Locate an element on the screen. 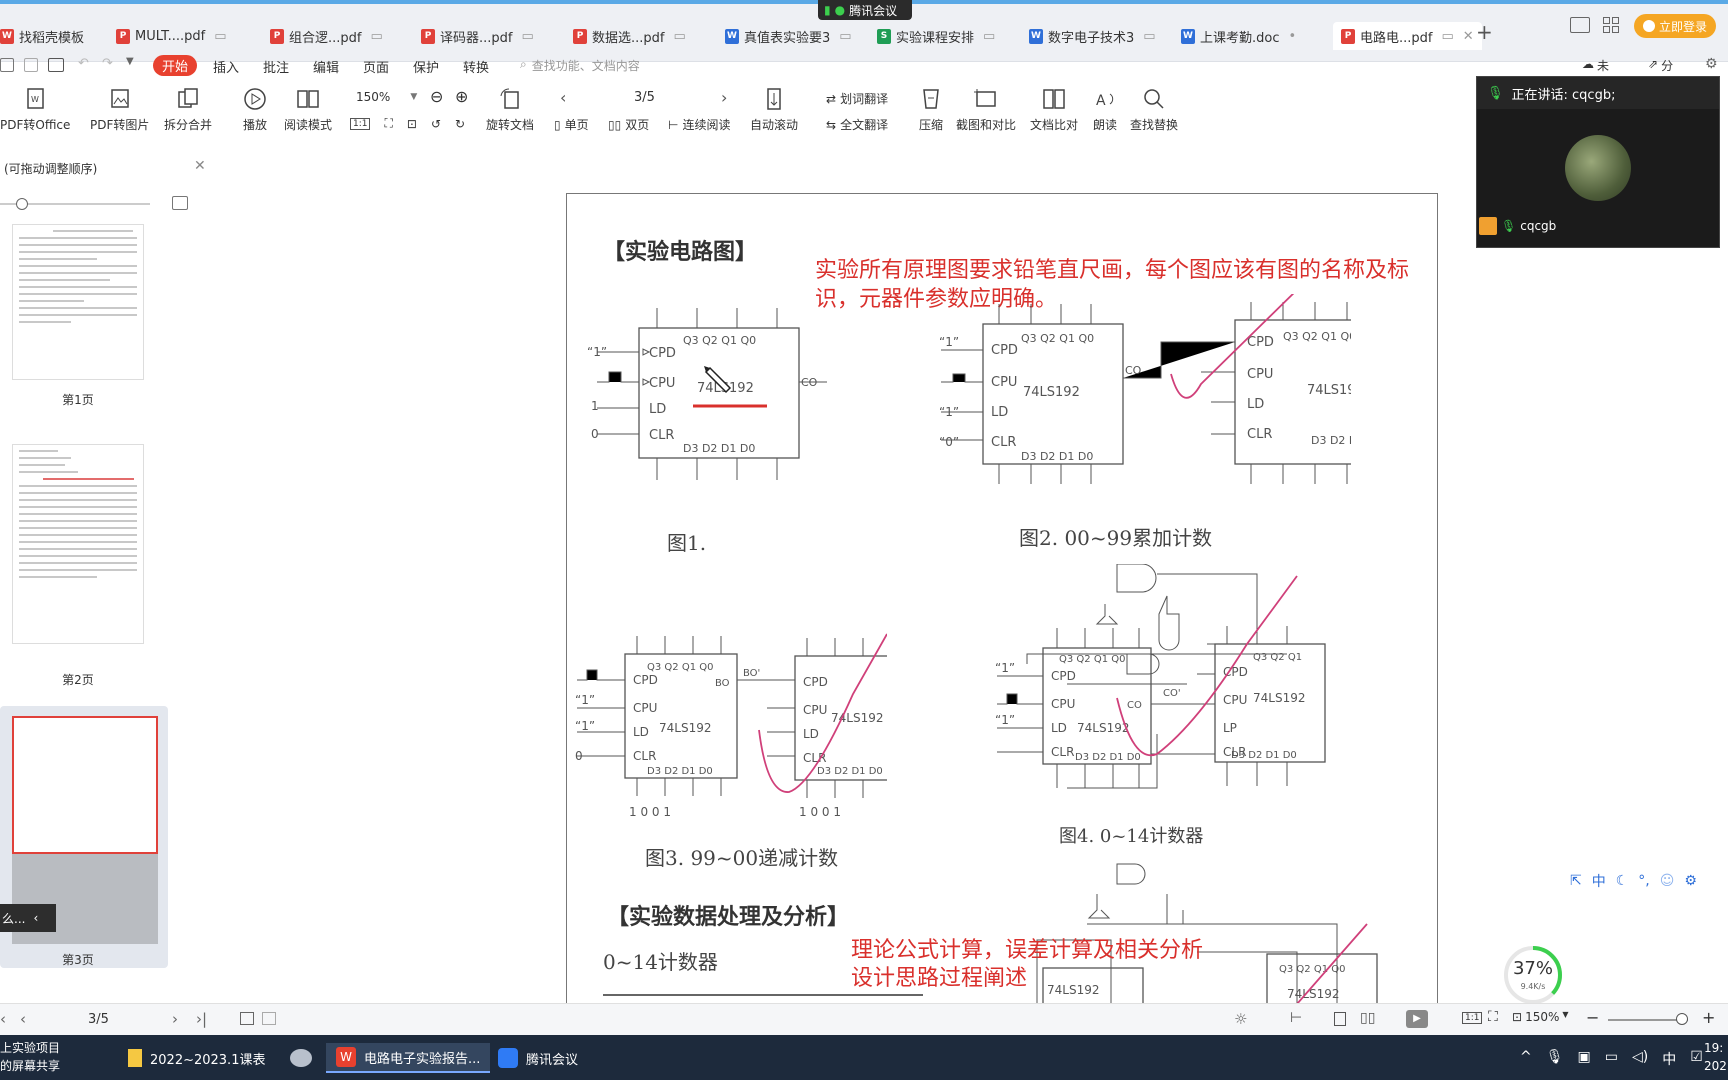 Image resolution: width=1728 pixels, height=1080 pixels. ime-language: 中 is located at coordinates (1599, 881).